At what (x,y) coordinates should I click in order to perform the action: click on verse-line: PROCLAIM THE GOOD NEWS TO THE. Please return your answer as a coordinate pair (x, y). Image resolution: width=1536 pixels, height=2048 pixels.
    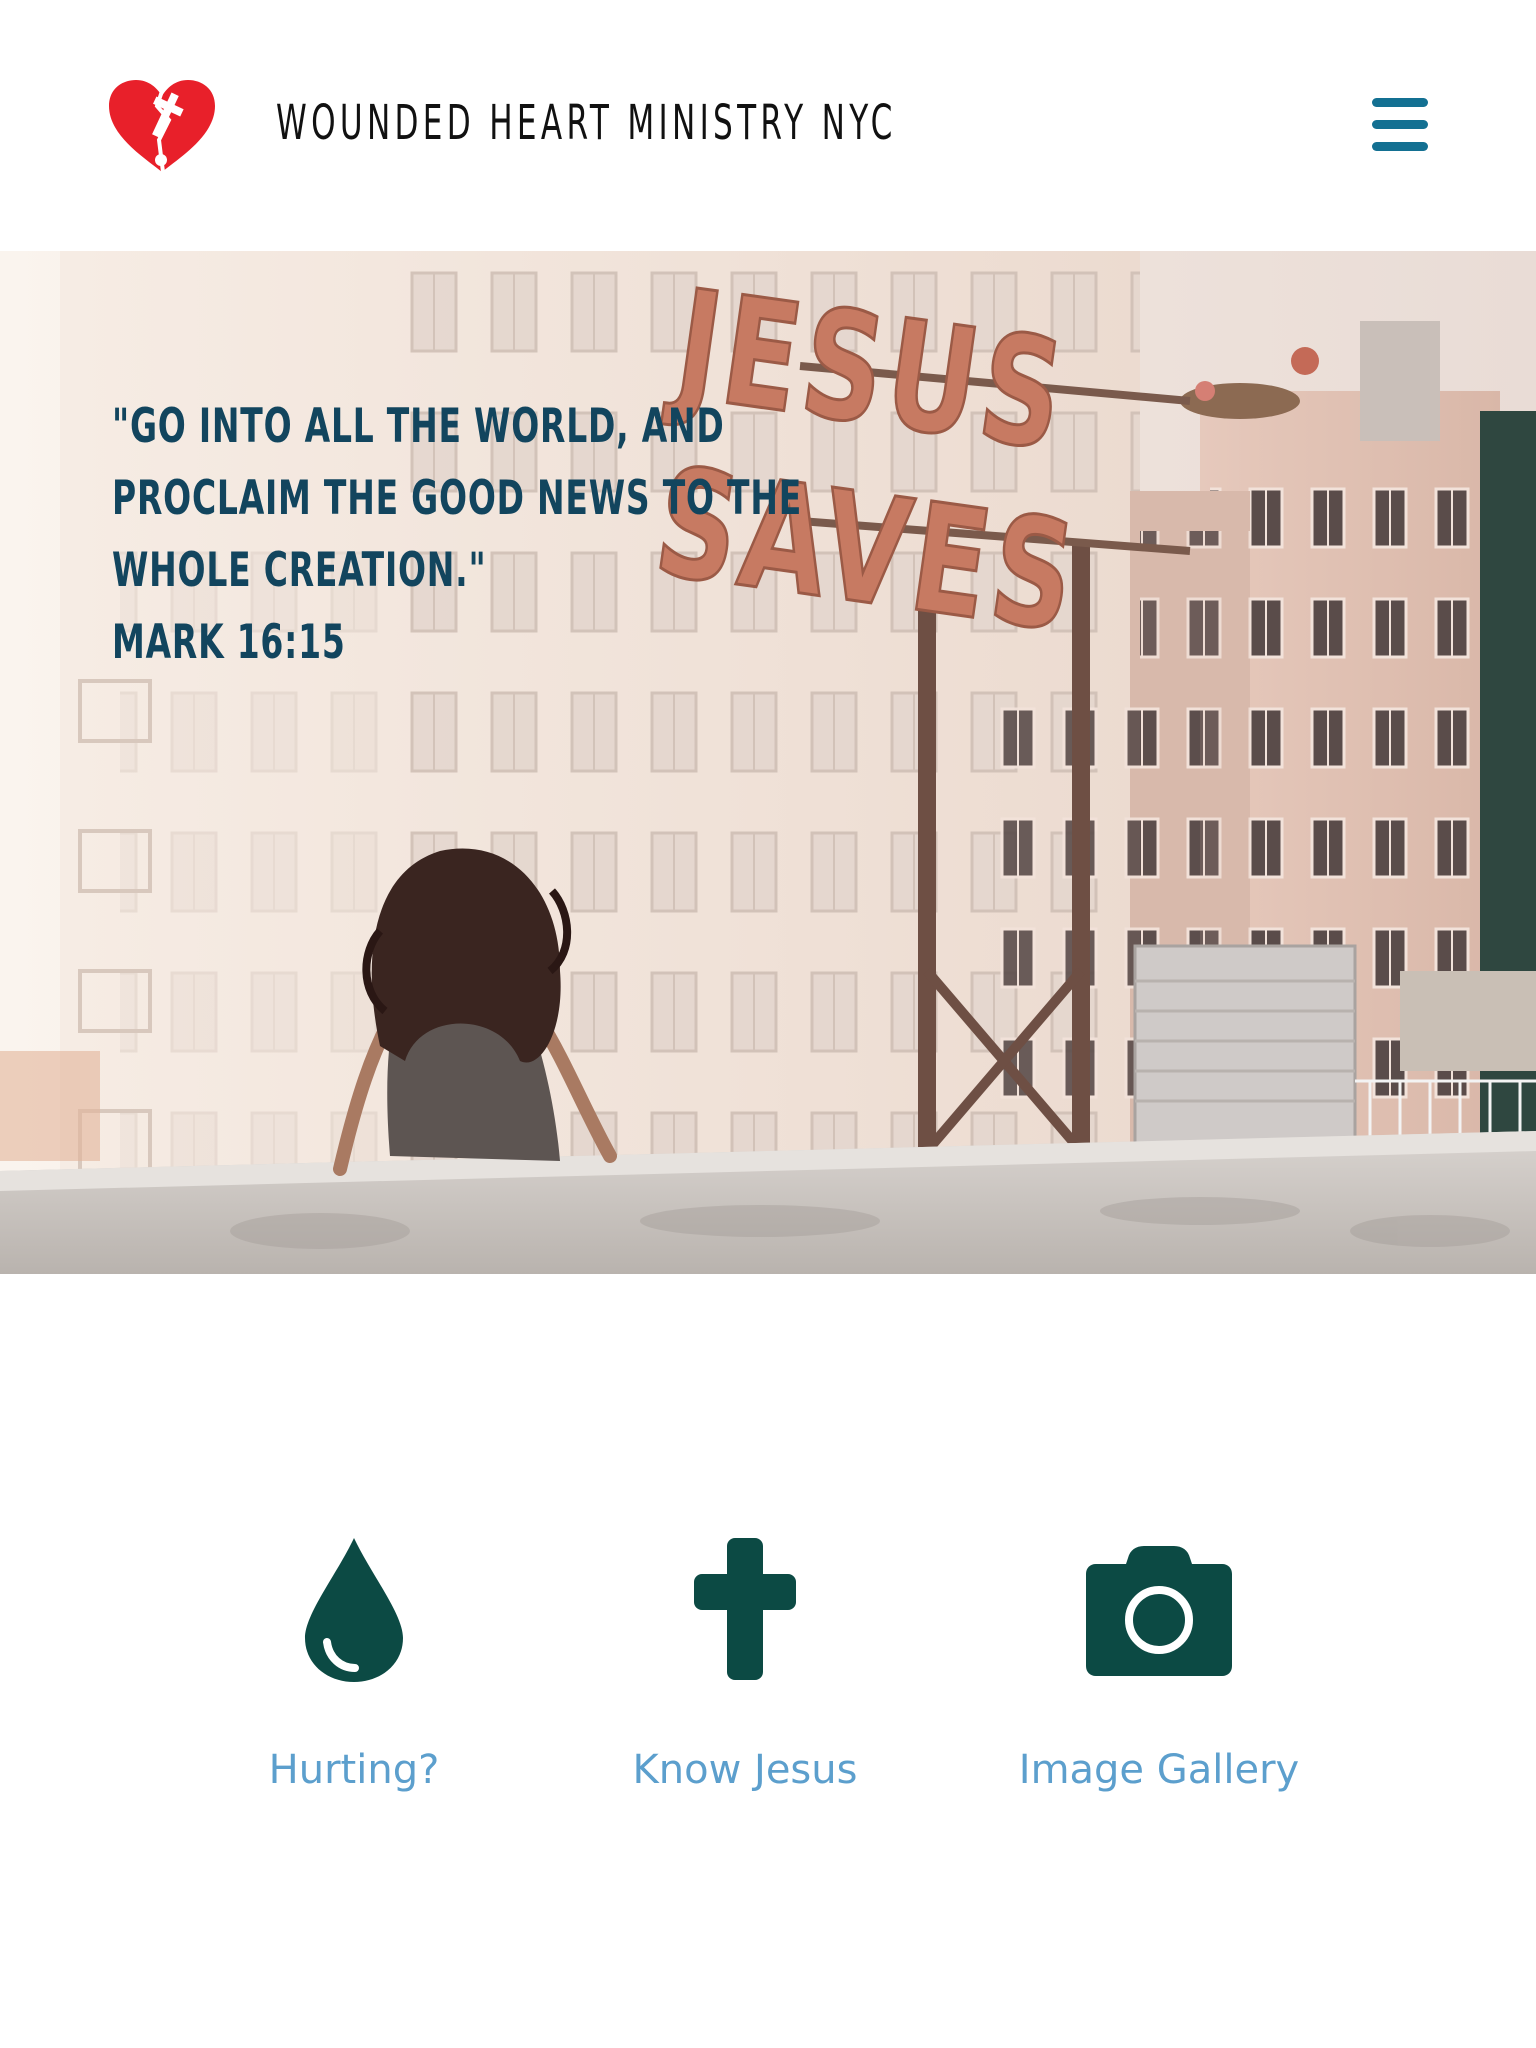
    Looking at the image, I should click on (457, 498).